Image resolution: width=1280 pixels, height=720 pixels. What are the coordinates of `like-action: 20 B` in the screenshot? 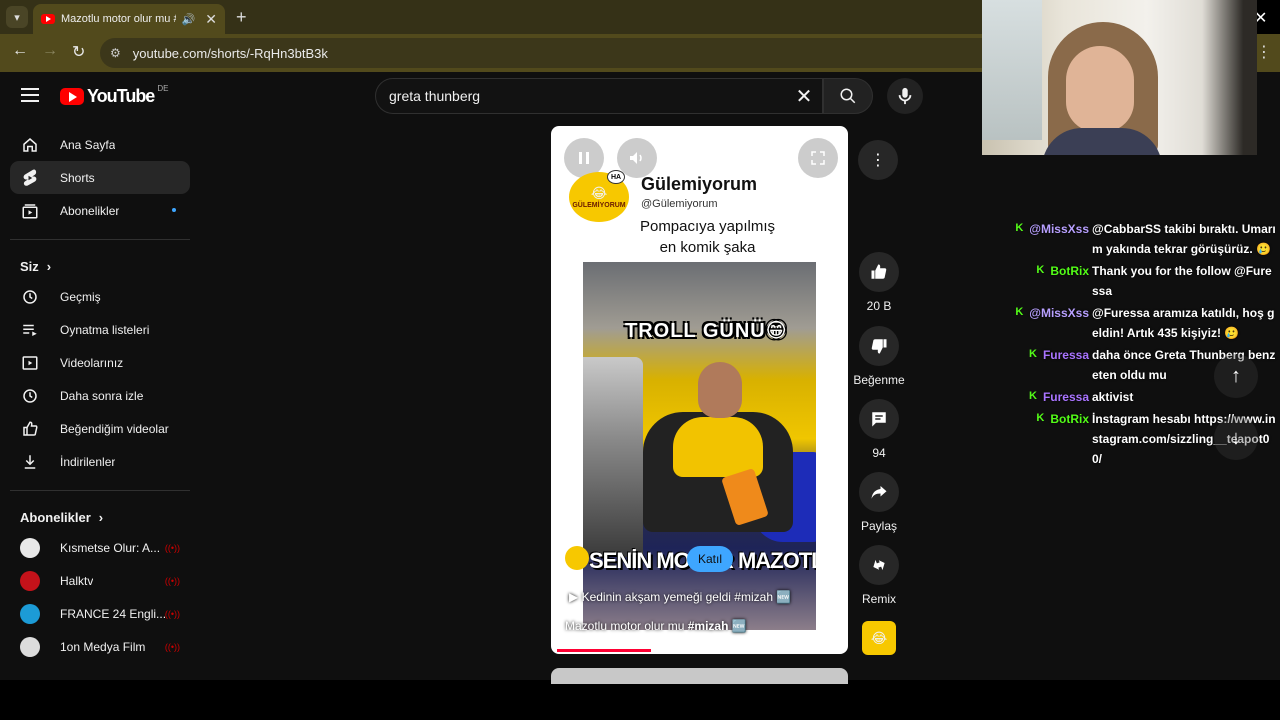 It's located at (879, 282).